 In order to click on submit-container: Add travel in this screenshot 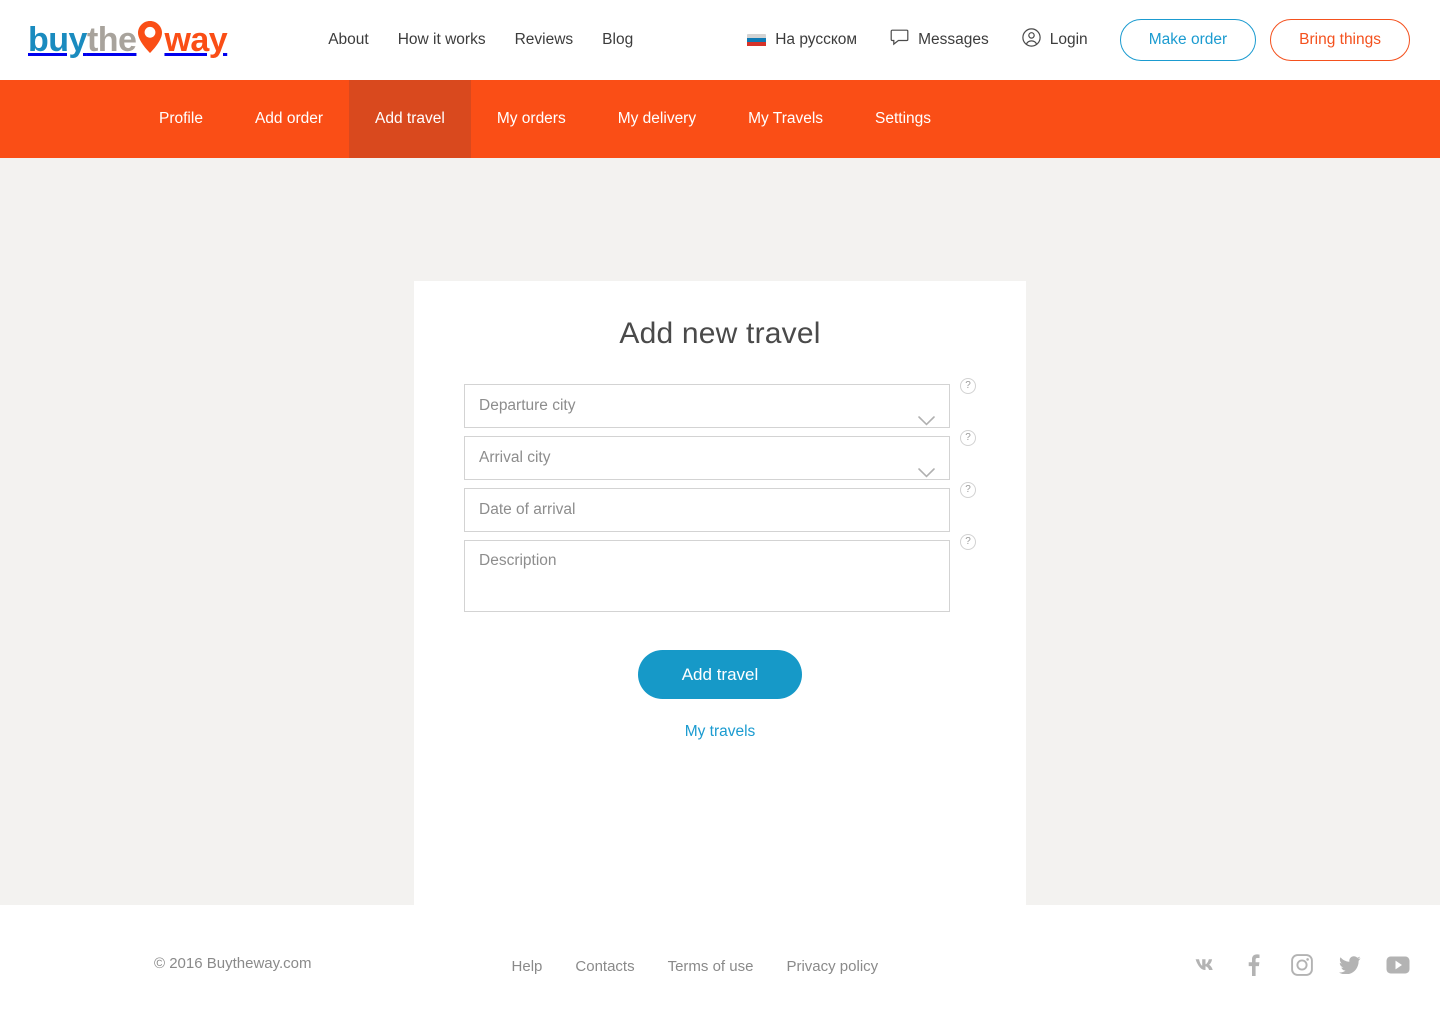, I will do `click(720, 674)`.